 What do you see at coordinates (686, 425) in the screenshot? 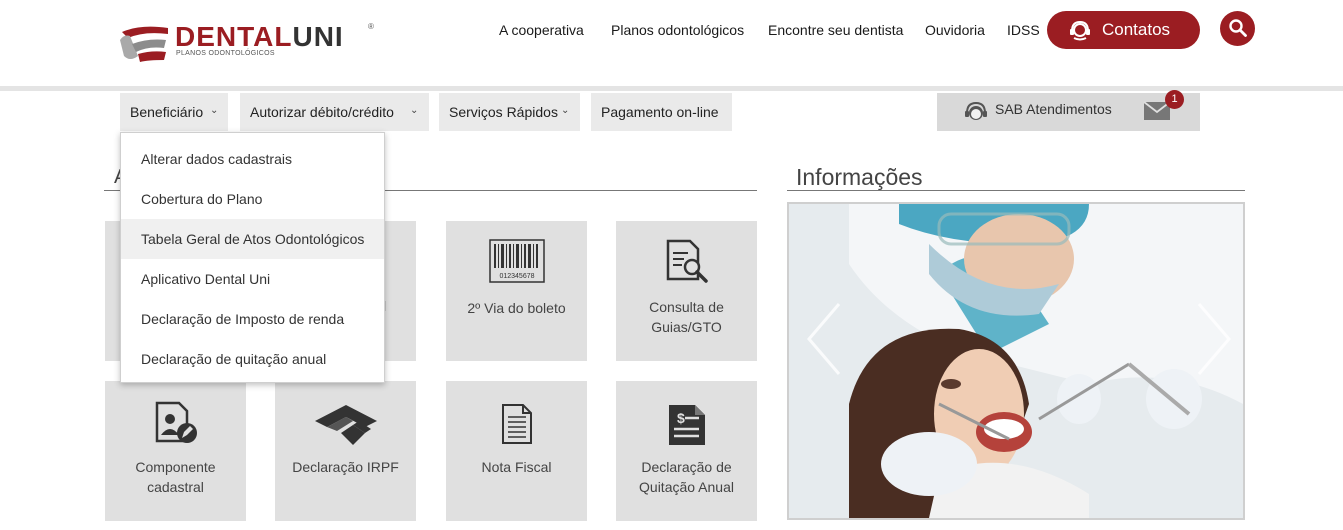
I see `document-money-icon: $` at bounding box center [686, 425].